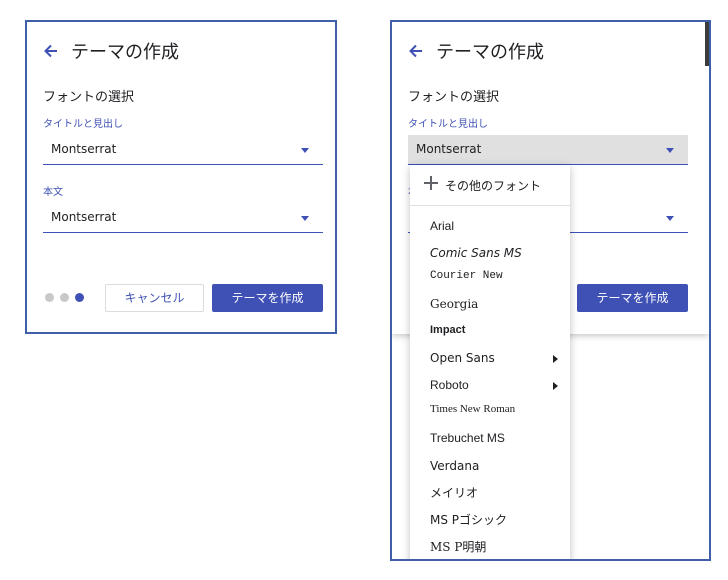 The height and width of the screenshot is (580, 728). What do you see at coordinates (490, 305) in the screenshot?
I see `font-item-georgia: Georgia` at bounding box center [490, 305].